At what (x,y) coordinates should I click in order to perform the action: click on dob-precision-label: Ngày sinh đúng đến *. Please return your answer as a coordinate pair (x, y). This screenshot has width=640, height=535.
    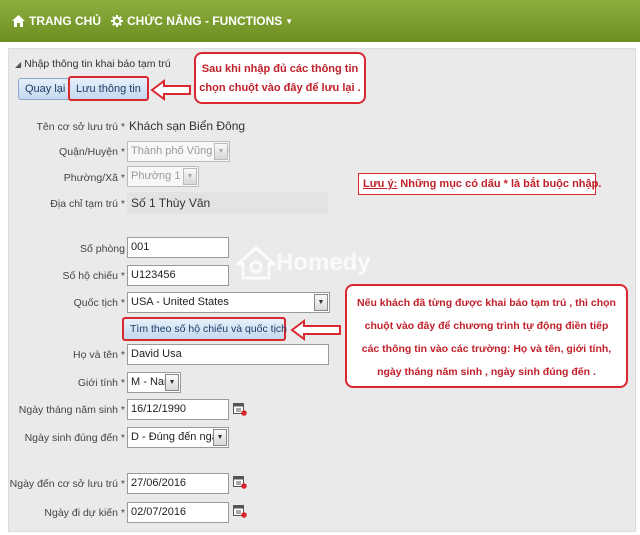
    Looking at the image, I should click on (74, 438).